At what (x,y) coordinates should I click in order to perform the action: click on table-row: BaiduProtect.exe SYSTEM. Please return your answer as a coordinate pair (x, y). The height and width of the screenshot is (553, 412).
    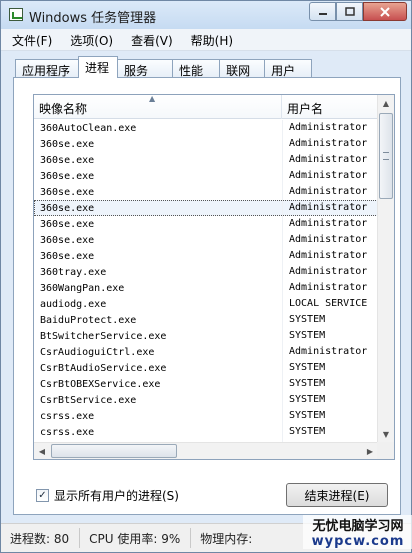
    Looking at the image, I should click on (206, 320).